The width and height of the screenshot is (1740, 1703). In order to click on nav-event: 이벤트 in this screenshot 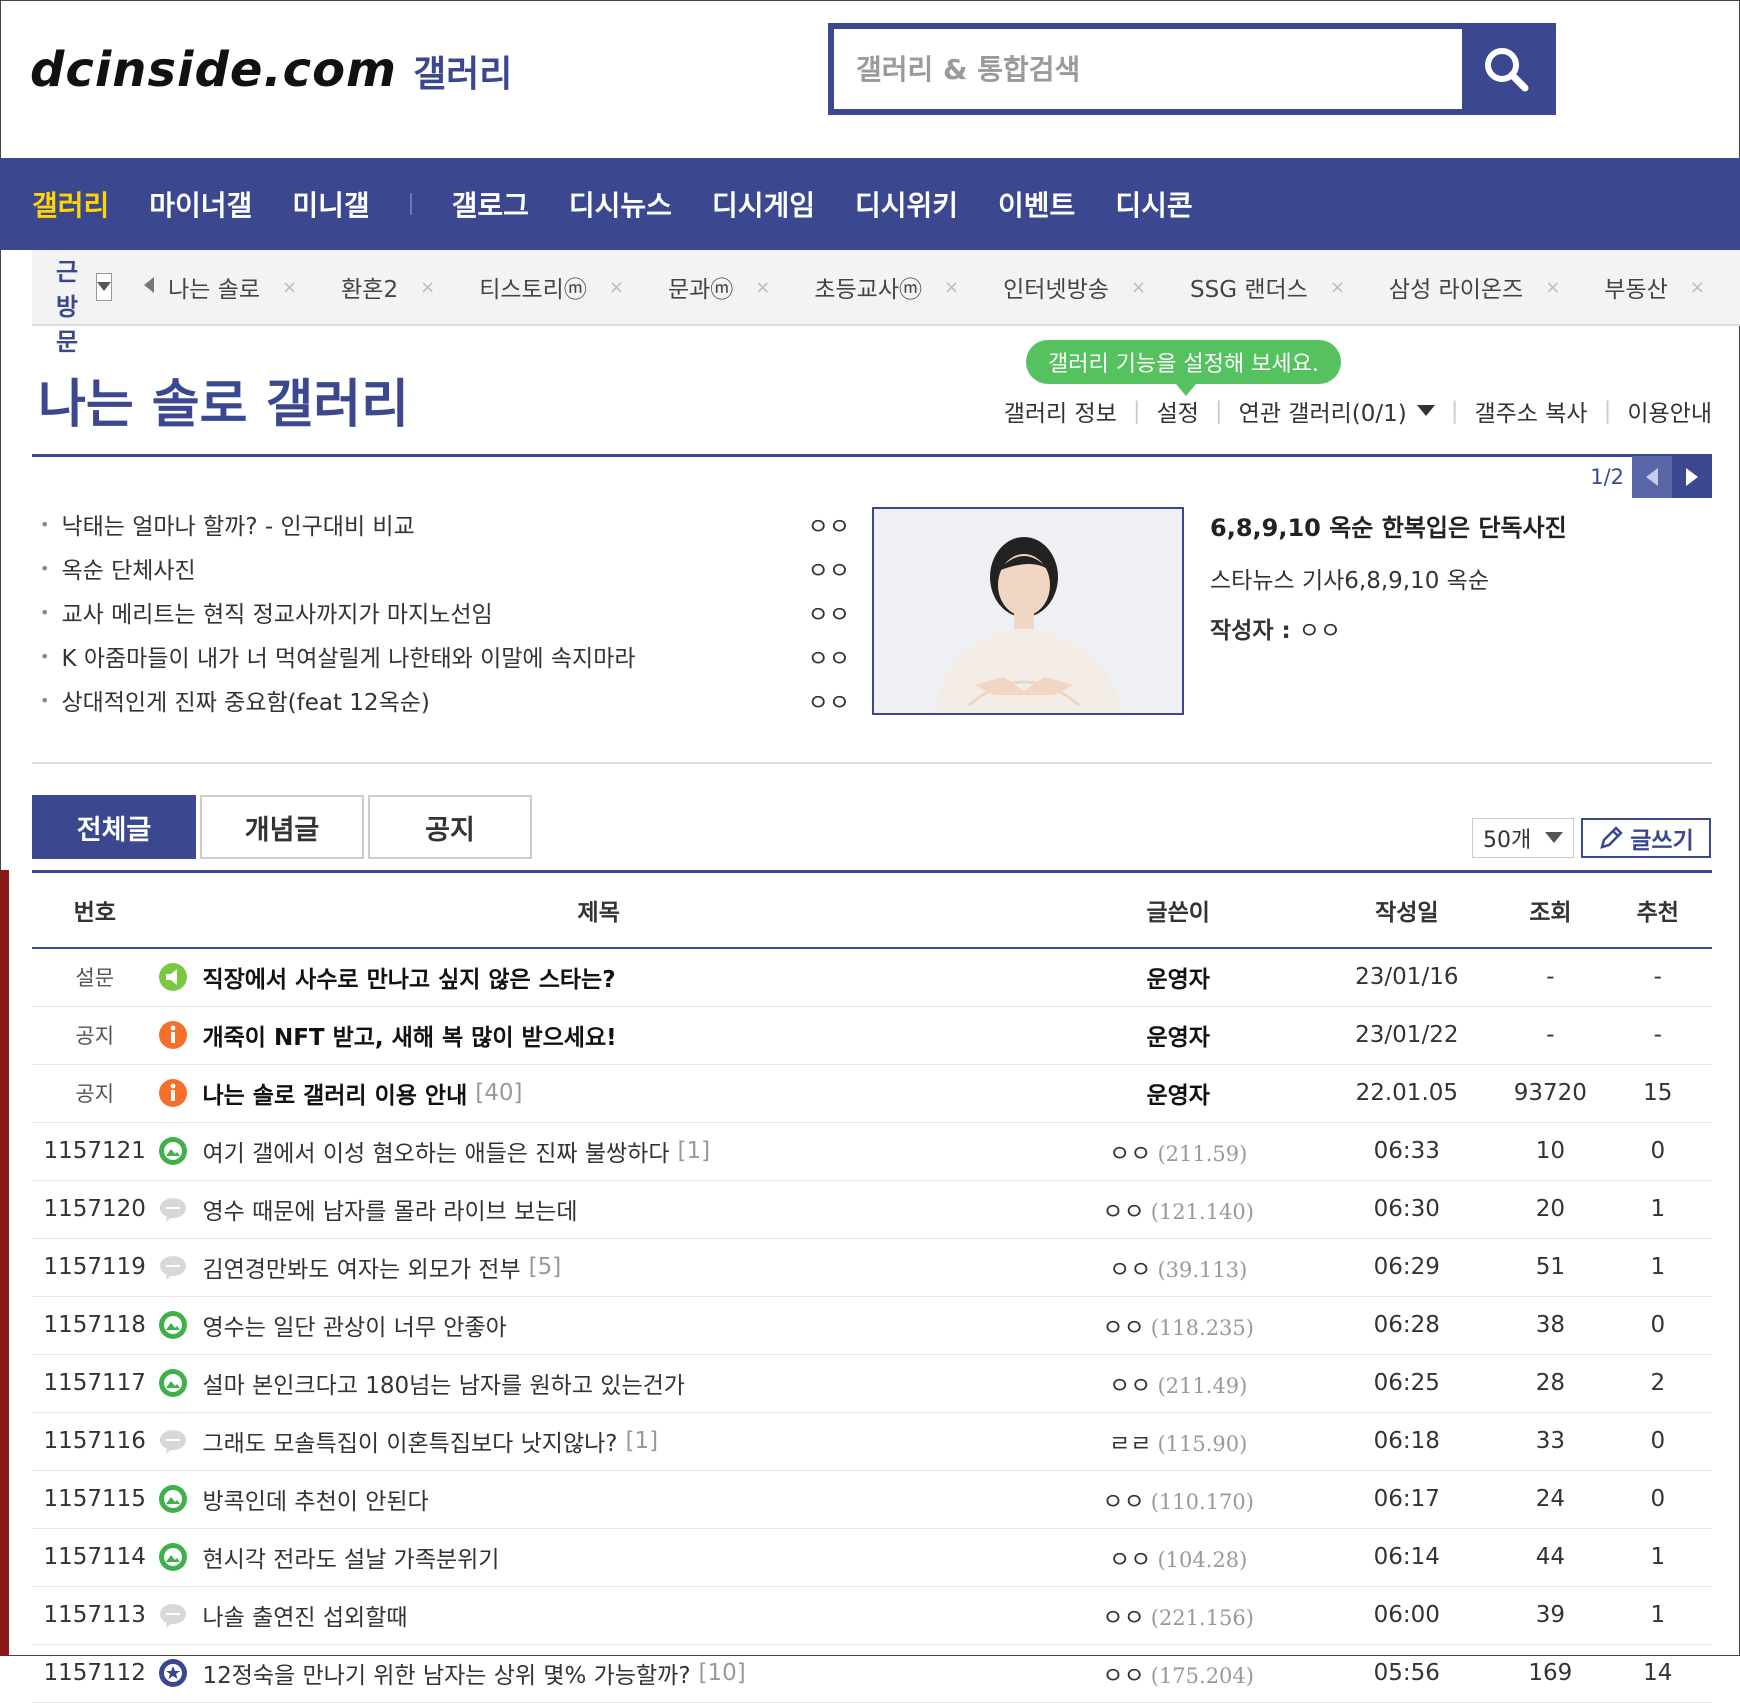, I will do `click(1036, 204)`.